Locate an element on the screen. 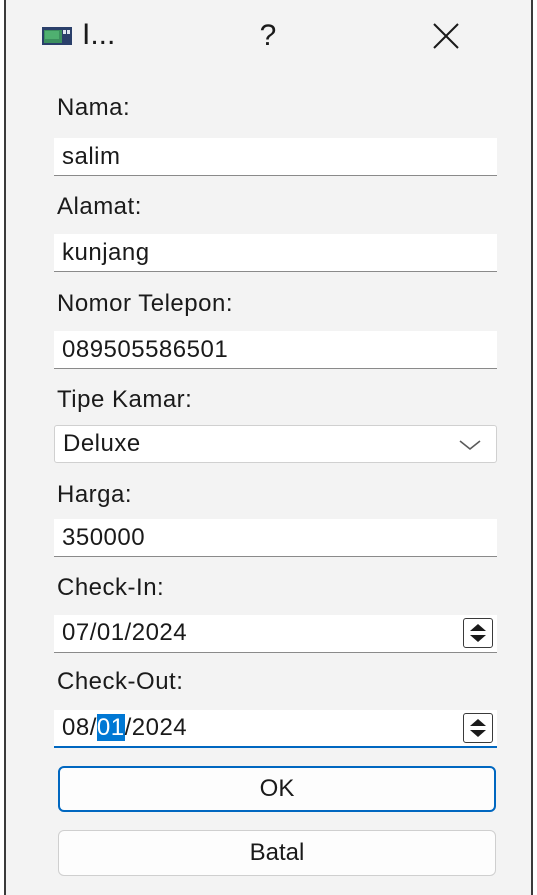  check-out-label: Check-Out: is located at coordinates (120, 681).